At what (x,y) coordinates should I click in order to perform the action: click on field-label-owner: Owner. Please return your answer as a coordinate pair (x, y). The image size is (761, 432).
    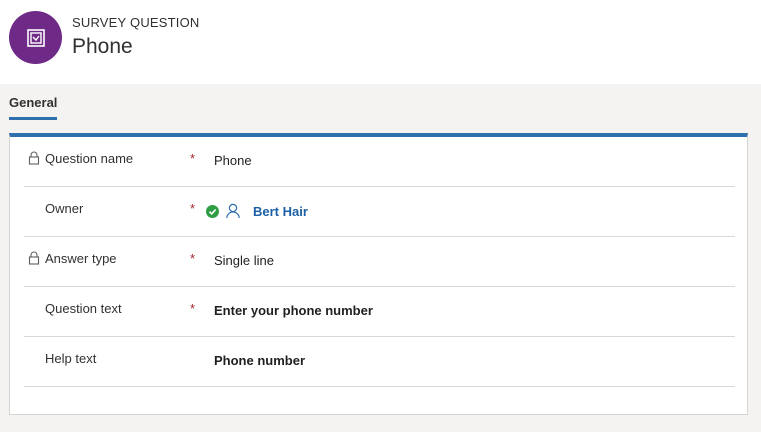
    Looking at the image, I should click on (64, 208).